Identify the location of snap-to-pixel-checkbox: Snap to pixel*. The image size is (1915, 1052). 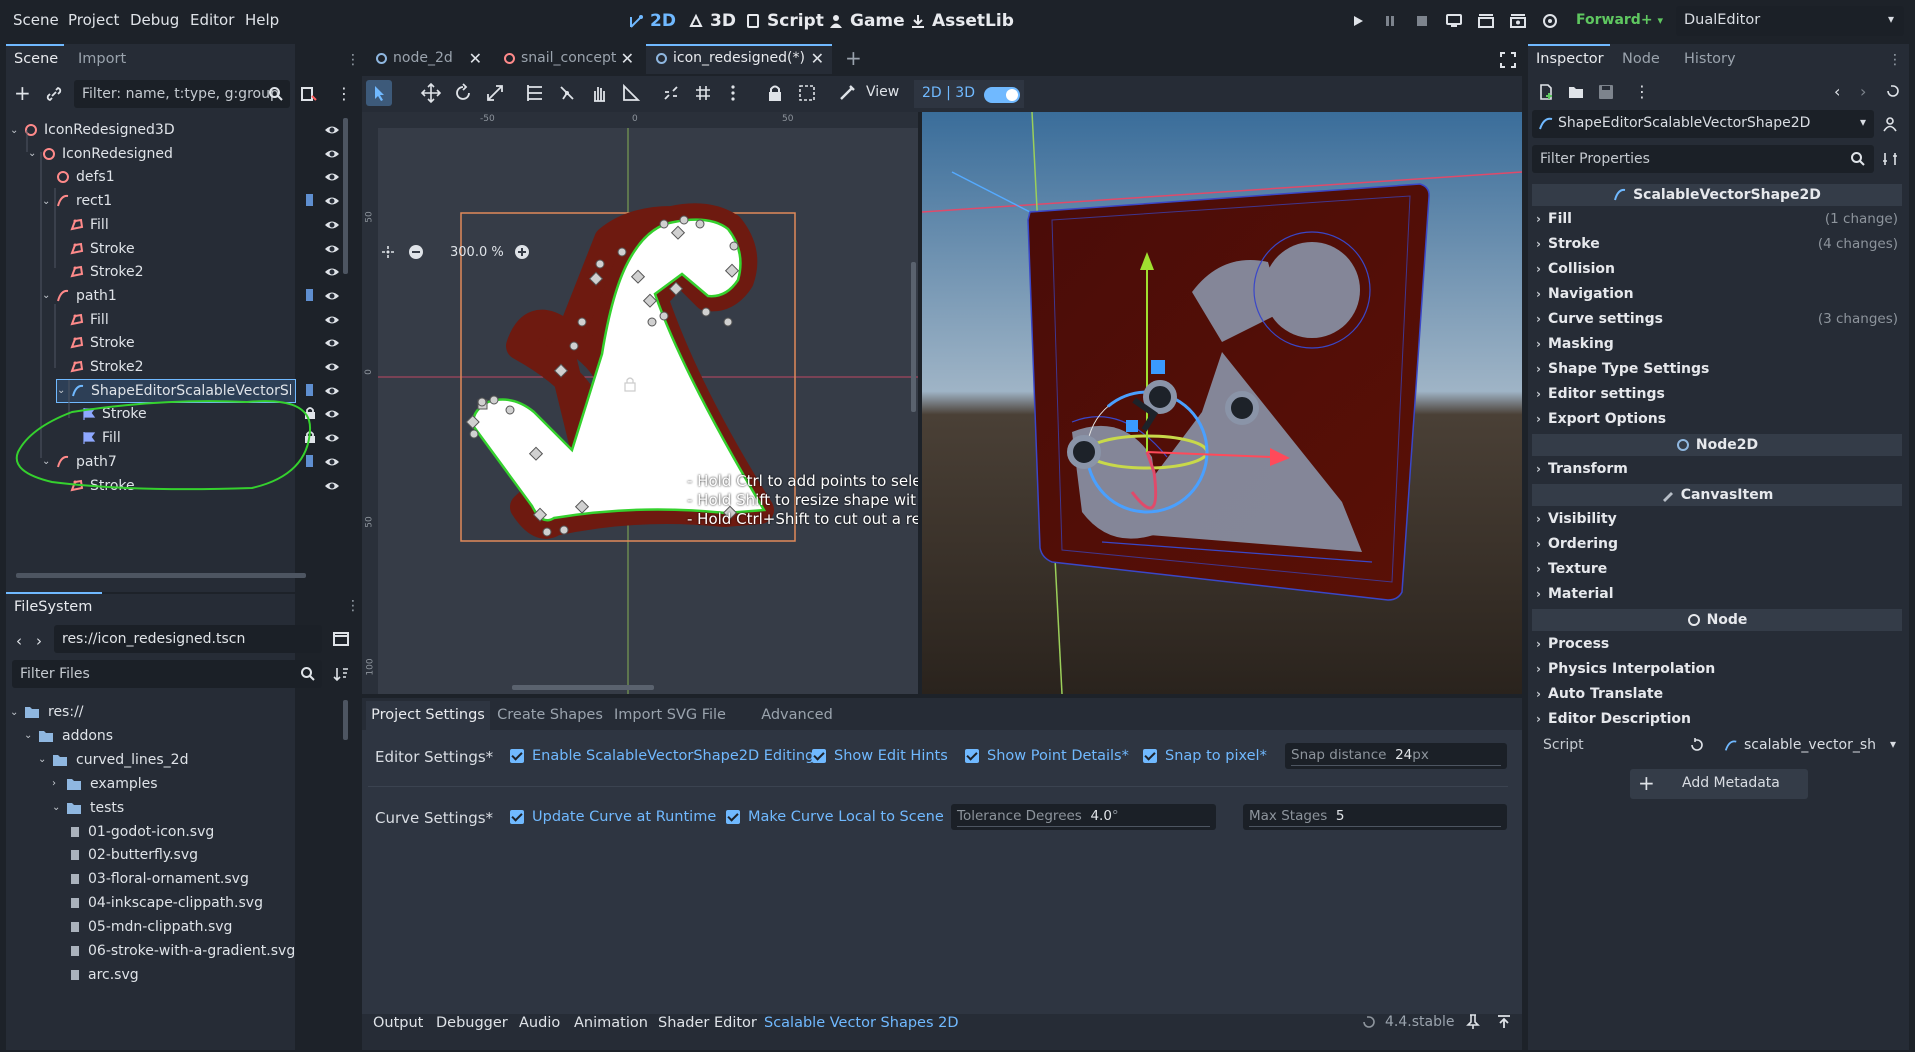
(1205, 756).